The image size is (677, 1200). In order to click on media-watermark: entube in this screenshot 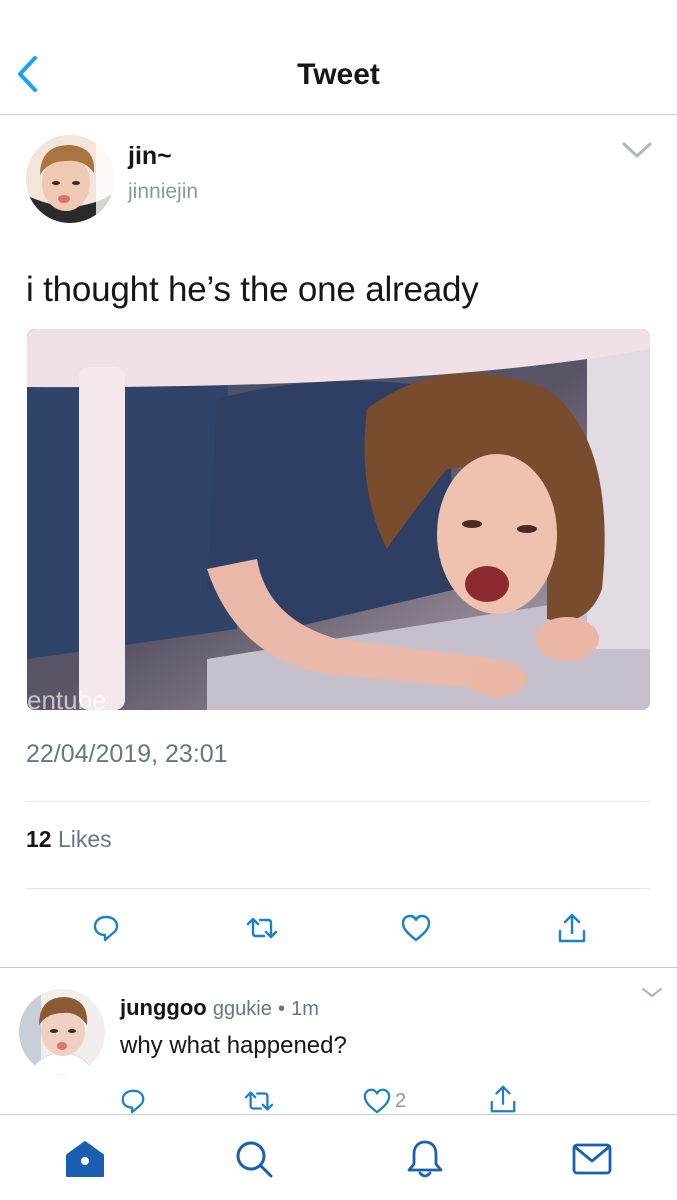, I will do `click(67, 697)`.